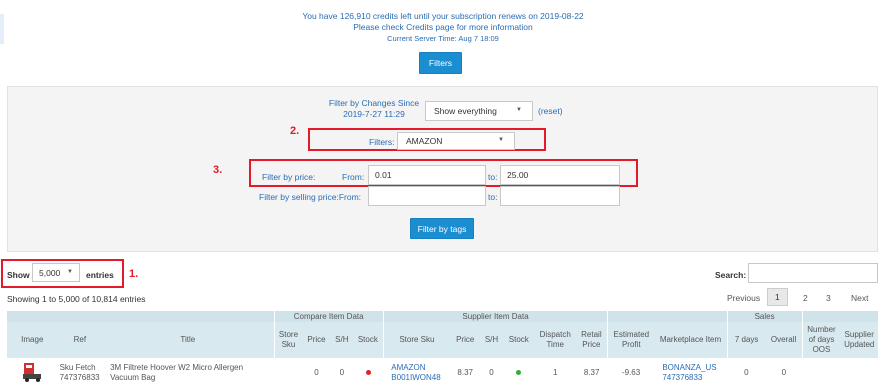 This screenshot has height=391, width=886. I want to click on changes-since-date: 2019-7-27 11:29, so click(374, 114).